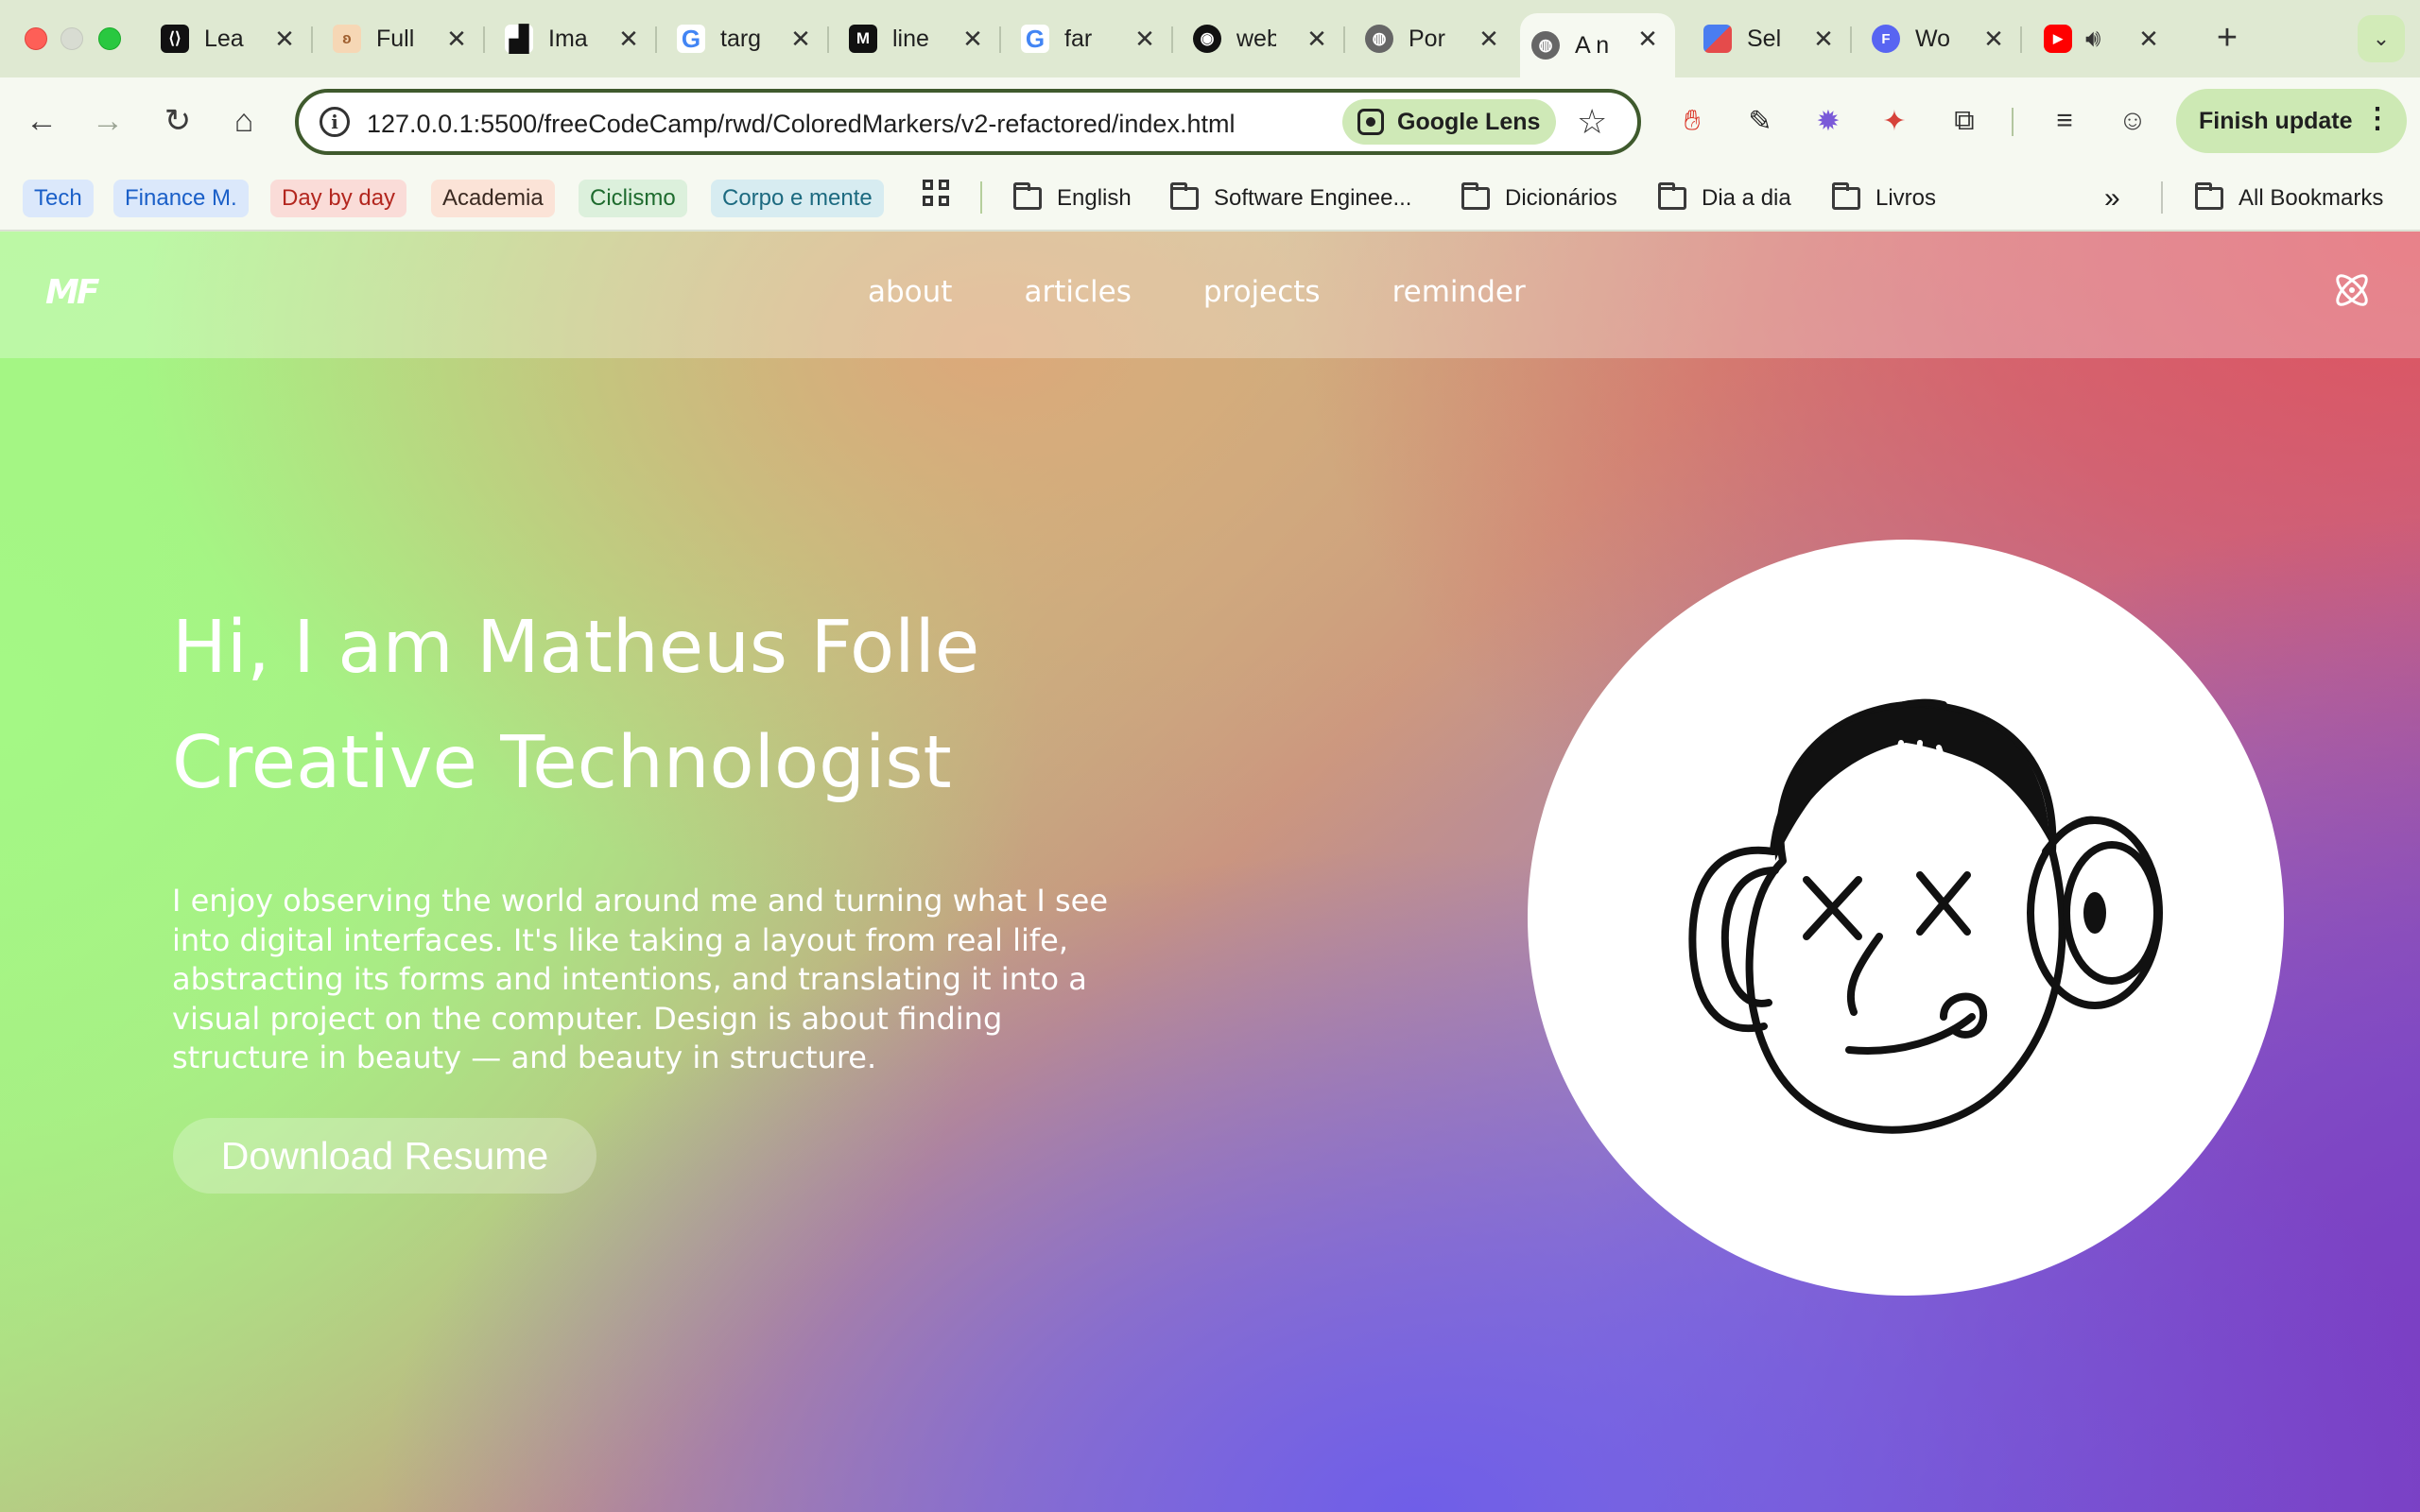 This screenshot has width=2420, height=1512. Describe the element at coordinates (691, 39) in the screenshot. I see `google-icon: G` at that location.